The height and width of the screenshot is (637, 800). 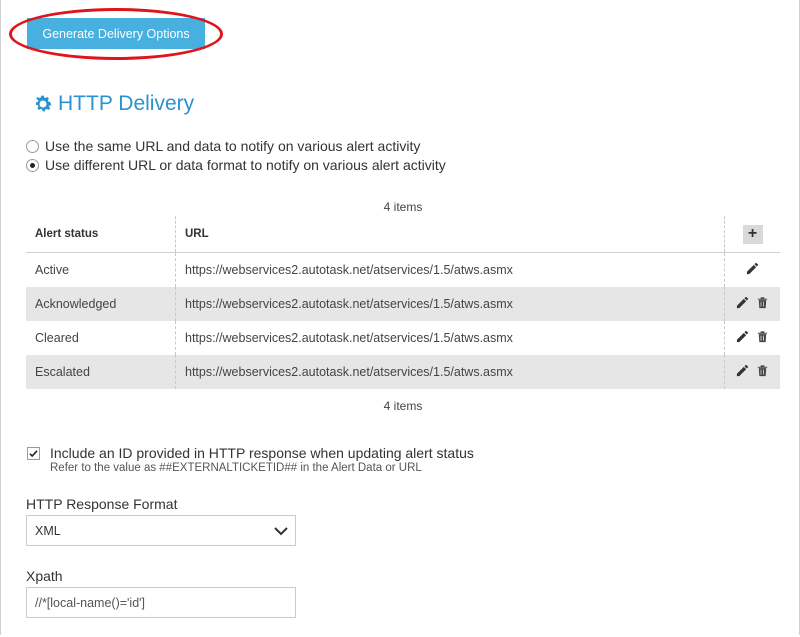 What do you see at coordinates (126, 103) in the screenshot?
I see `section-title: HTTP Delivery` at bounding box center [126, 103].